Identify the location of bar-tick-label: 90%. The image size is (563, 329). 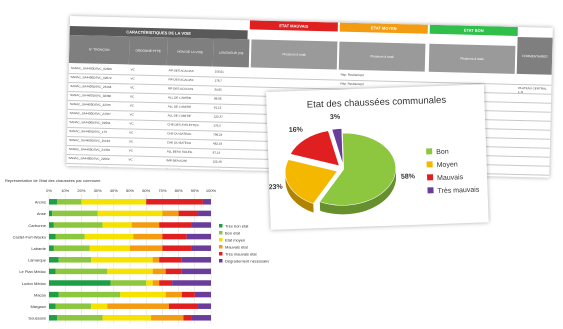
(195, 190).